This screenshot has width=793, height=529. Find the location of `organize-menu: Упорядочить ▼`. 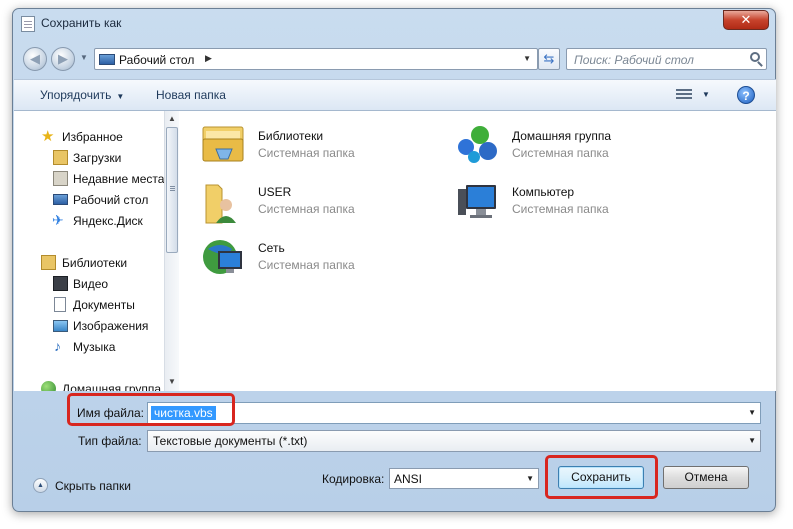

organize-menu: Упорядочить ▼ is located at coordinates (82, 95).